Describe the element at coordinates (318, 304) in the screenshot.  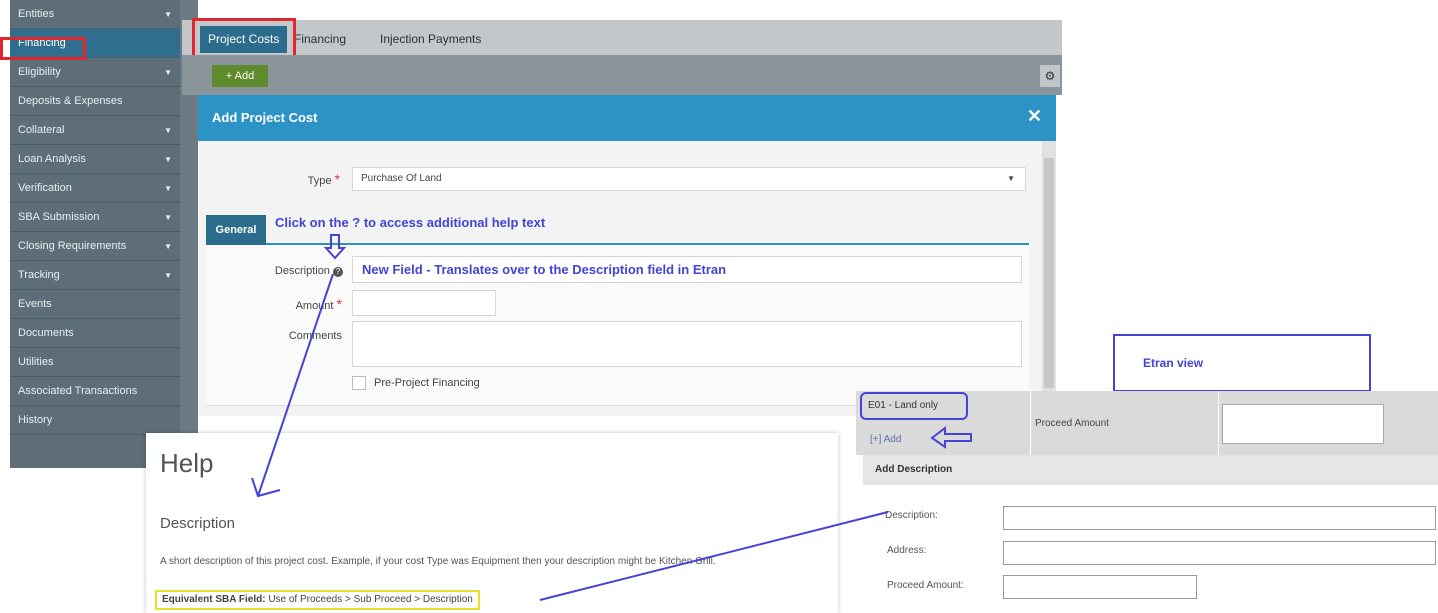
I see `amount-label: Amount *` at that location.